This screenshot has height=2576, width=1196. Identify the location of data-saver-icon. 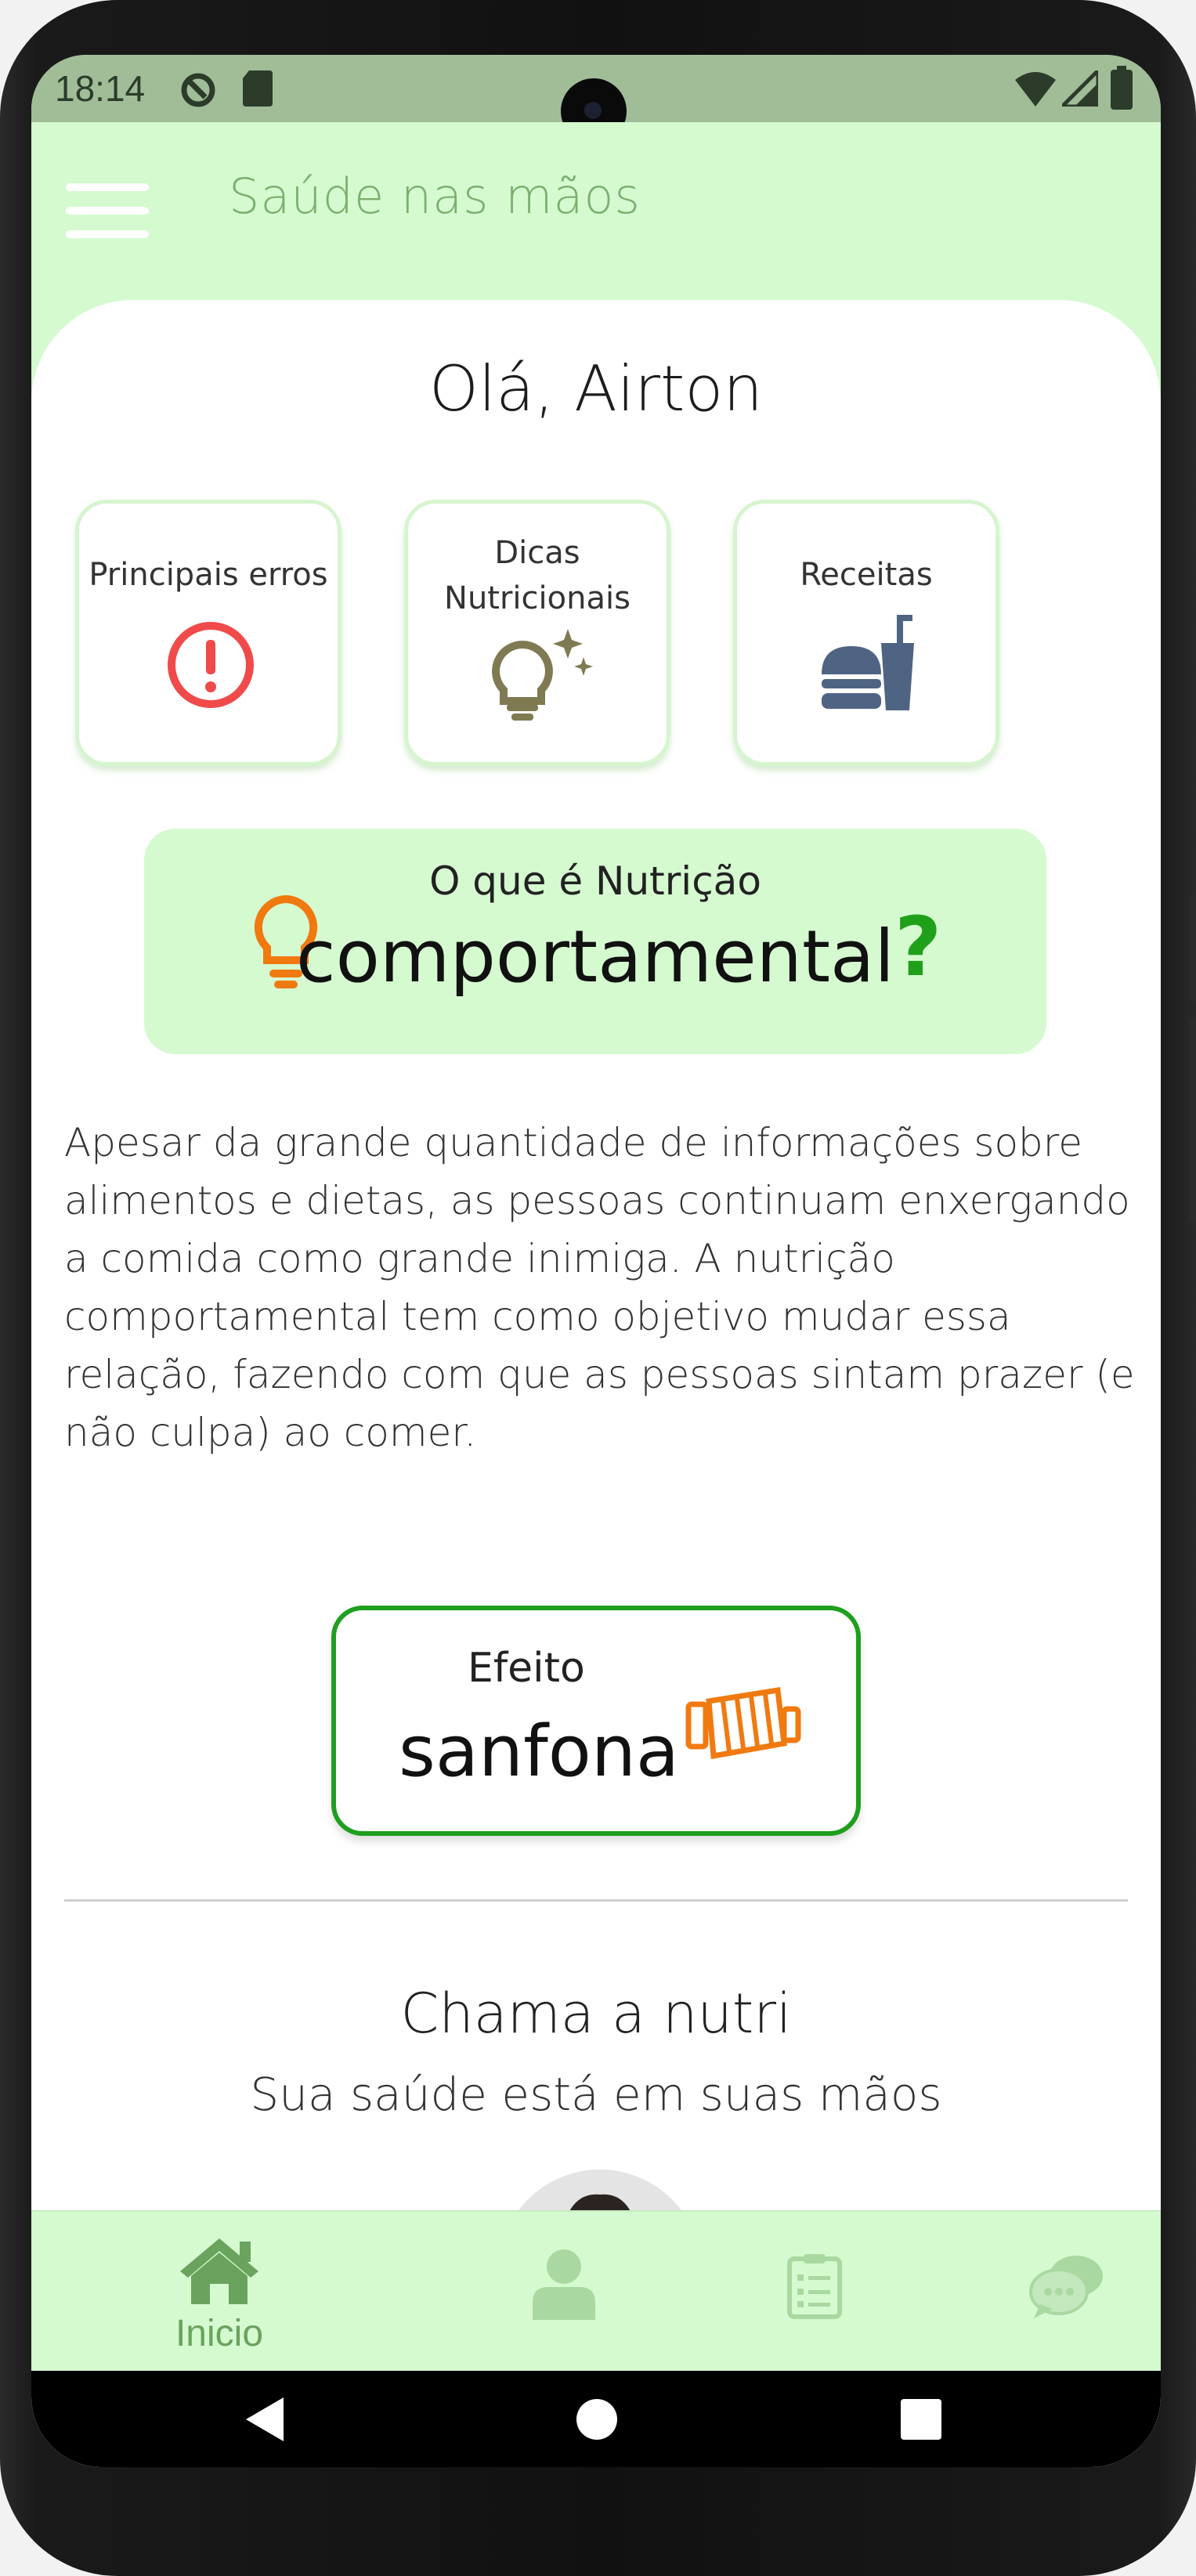
(198, 90).